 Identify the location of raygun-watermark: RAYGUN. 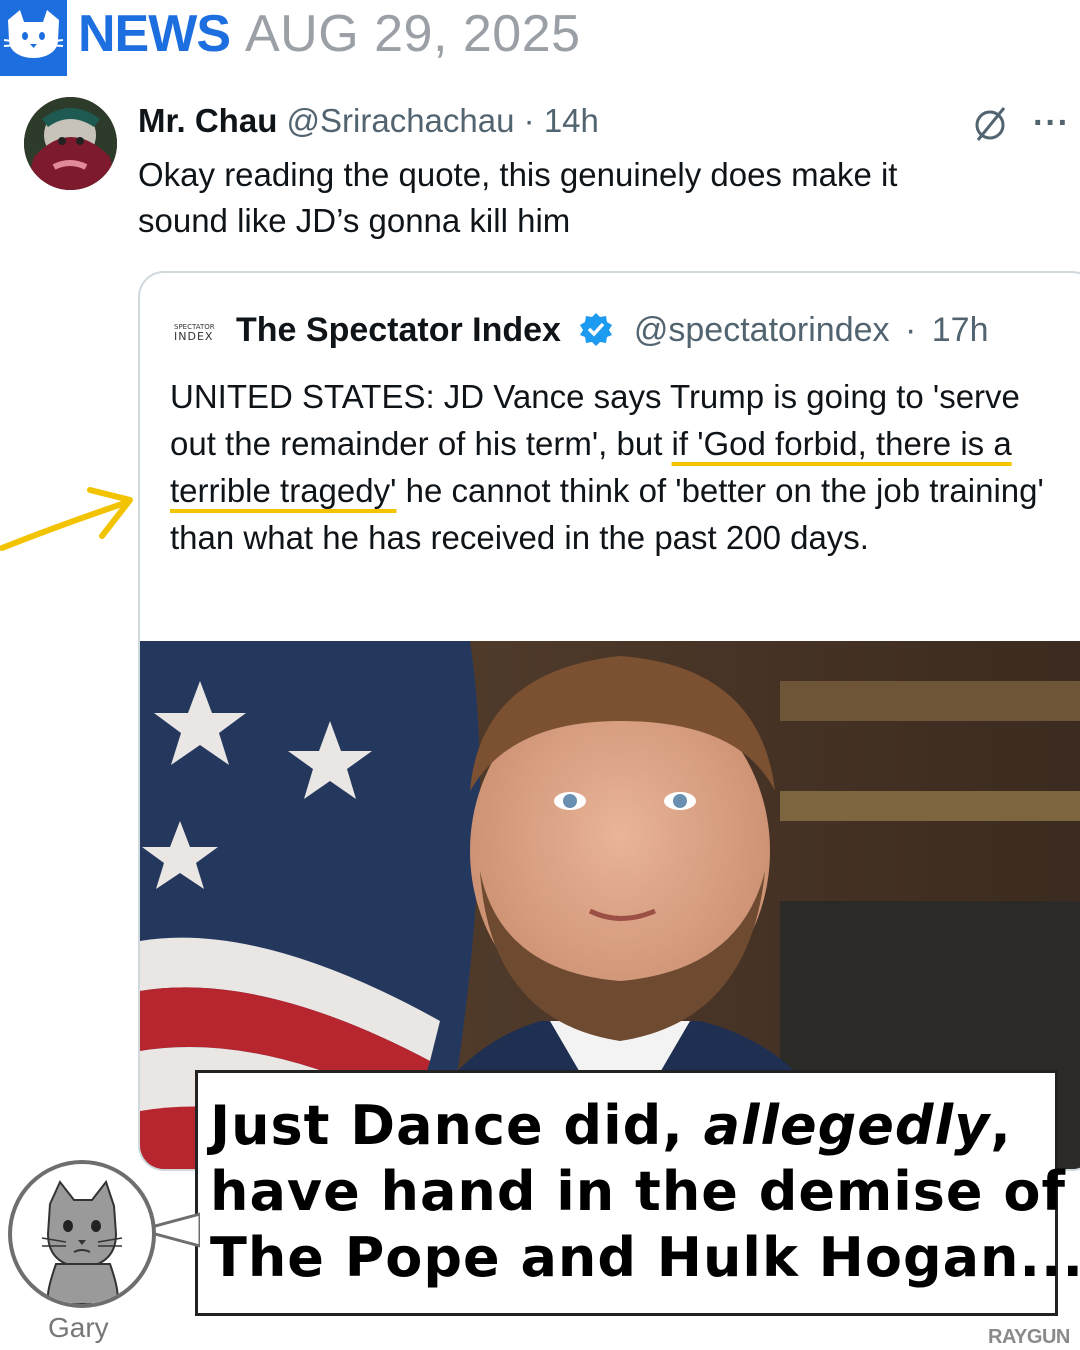
(1029, 1337).